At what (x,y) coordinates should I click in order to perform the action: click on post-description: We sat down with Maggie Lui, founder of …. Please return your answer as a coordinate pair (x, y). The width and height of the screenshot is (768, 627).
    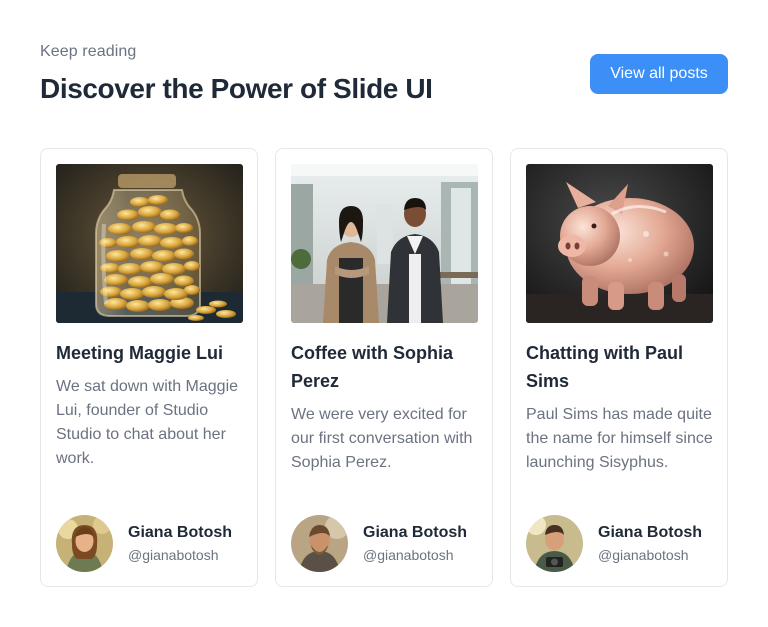
    Looking at the image, I should click on (147, 422).